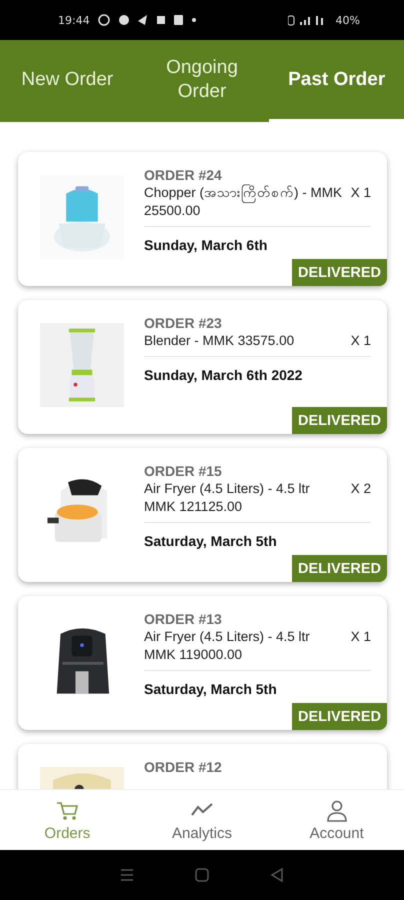 The height and width of the screenshot is (900, 404). I want to click on home-icon, so click(202, 875).